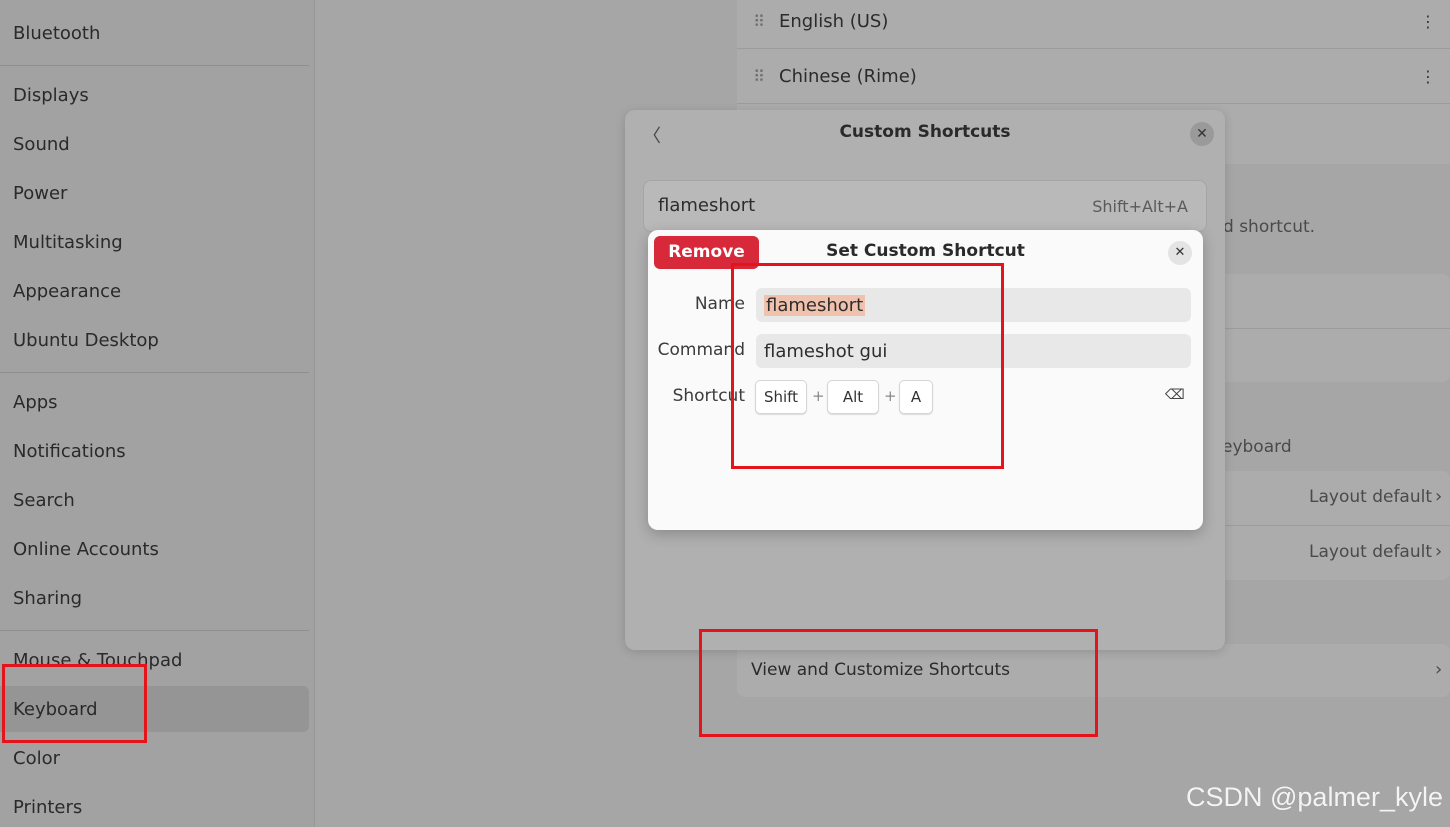 Image resolution: width=1450 pixels, height=827 pixels. I want to click on sidebar-item-label: Ubuntu Desktop, so click(86, 340).